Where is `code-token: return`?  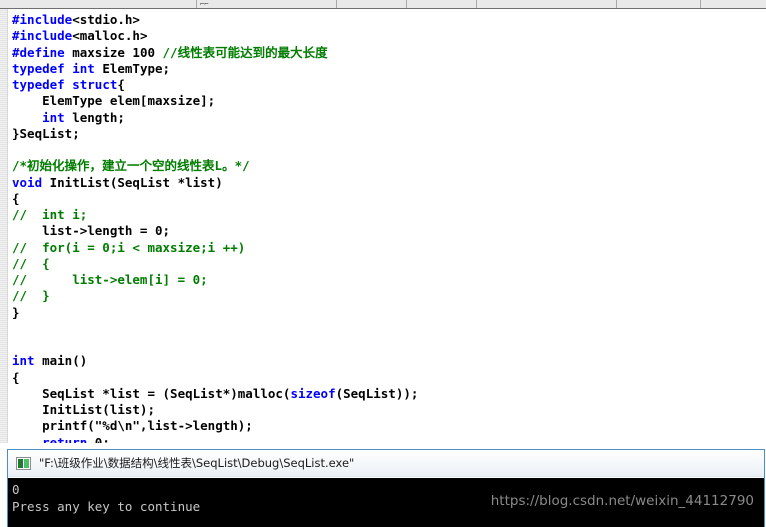 code-token: return is located at coordinates (65, 439).